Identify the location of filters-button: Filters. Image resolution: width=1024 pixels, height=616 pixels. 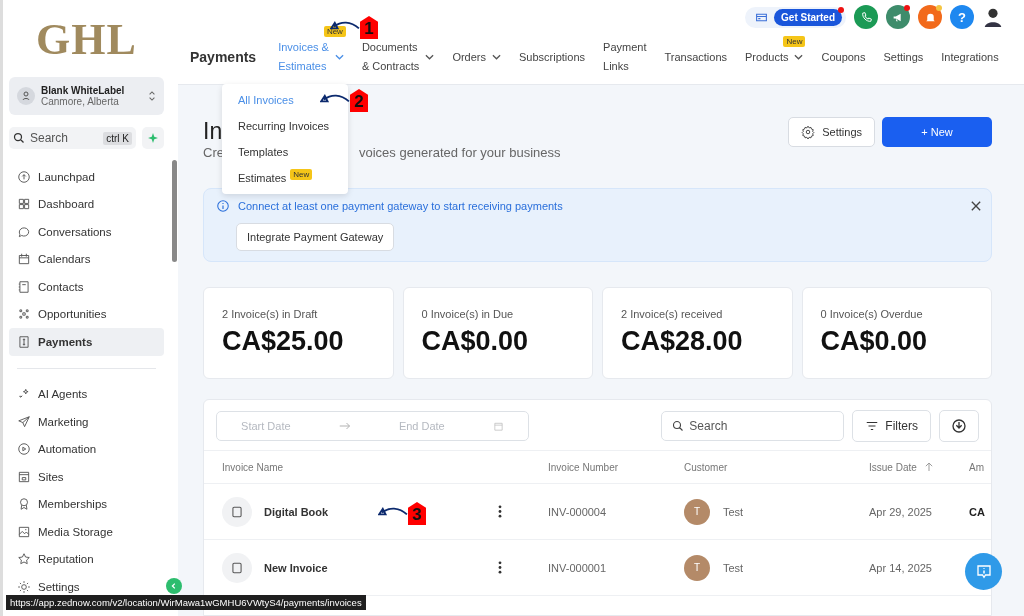
(891, 426).